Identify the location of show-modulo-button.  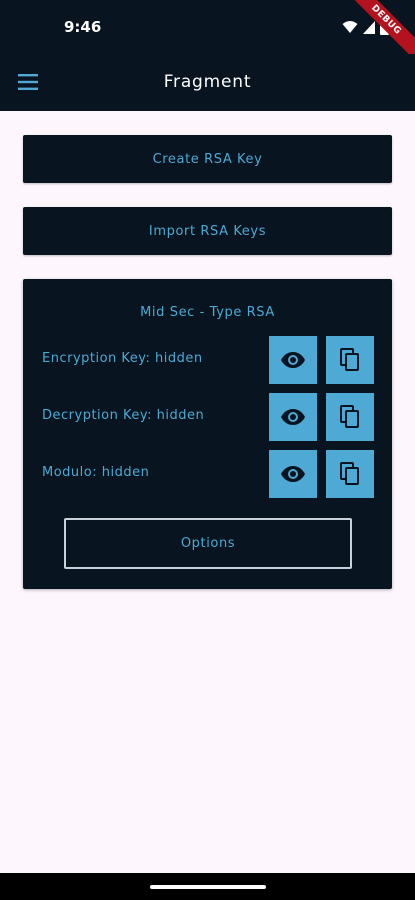
(293, 474).